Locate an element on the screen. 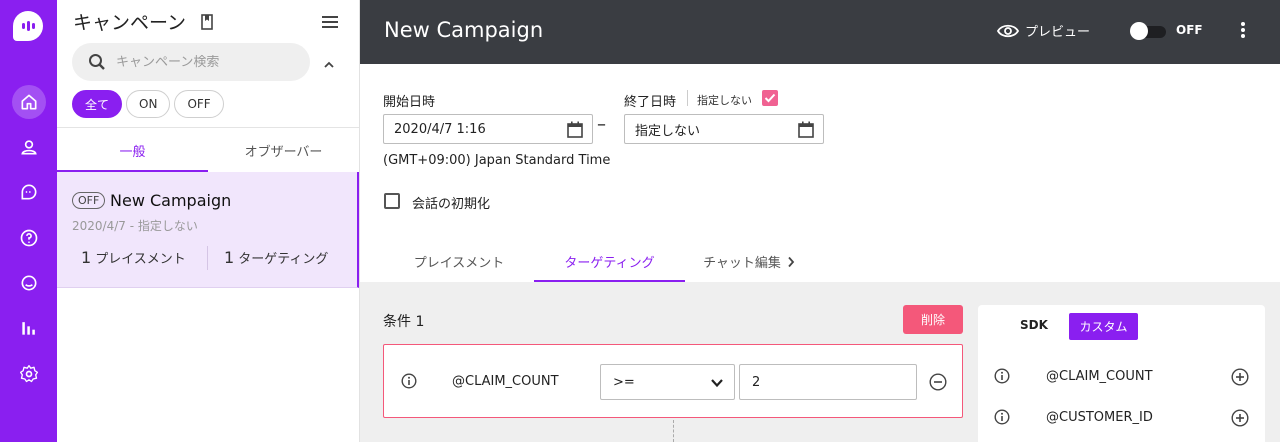 The height and width of the screenshot is (442, 1280). remove-row-icon is located at coordinates (938, 384).